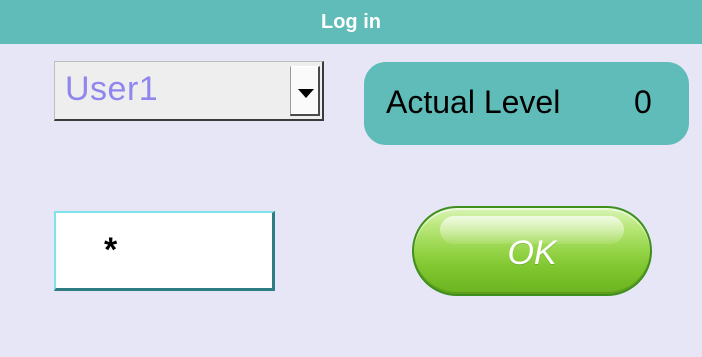  What do you see at coordinates (111, 250) in the screenshot?
I see `password-mask: *` at bounding box center [111, 250].